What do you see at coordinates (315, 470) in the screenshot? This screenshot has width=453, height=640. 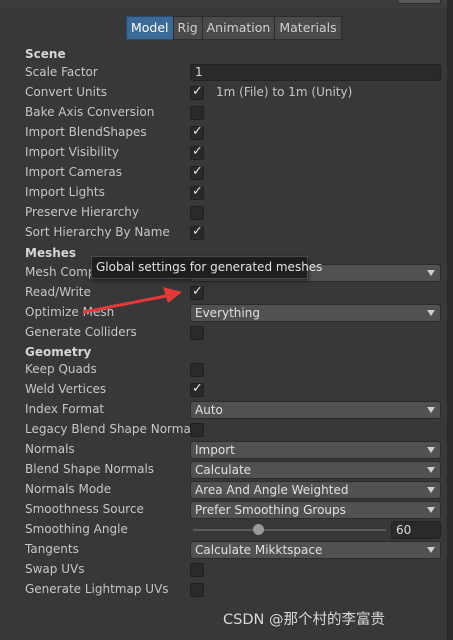 I see `blend-shape-normals-dropdown: Calculate` at bounding box center [315, 470].